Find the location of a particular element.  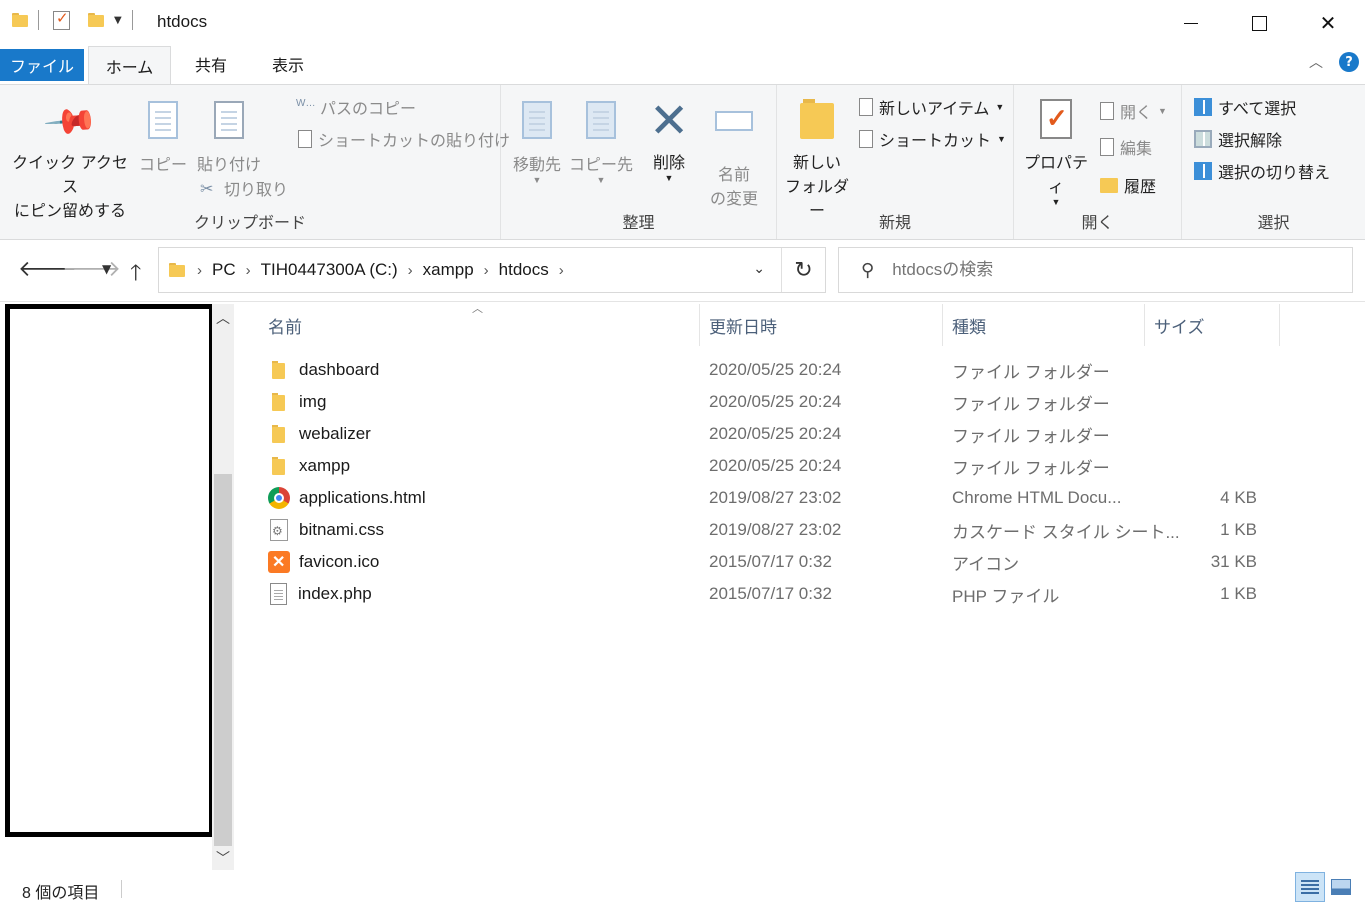

select-group: すべて選択 選択解除 選択の切り替え 選択 is located at coordinates (1273, 162).